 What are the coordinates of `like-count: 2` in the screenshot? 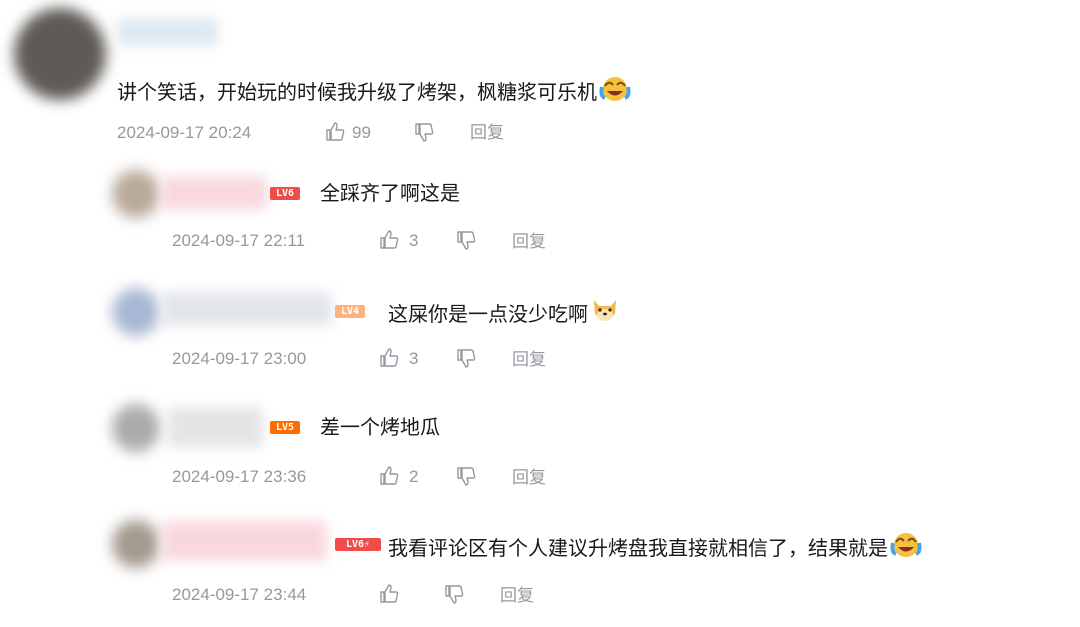 It's located at (414, 476).